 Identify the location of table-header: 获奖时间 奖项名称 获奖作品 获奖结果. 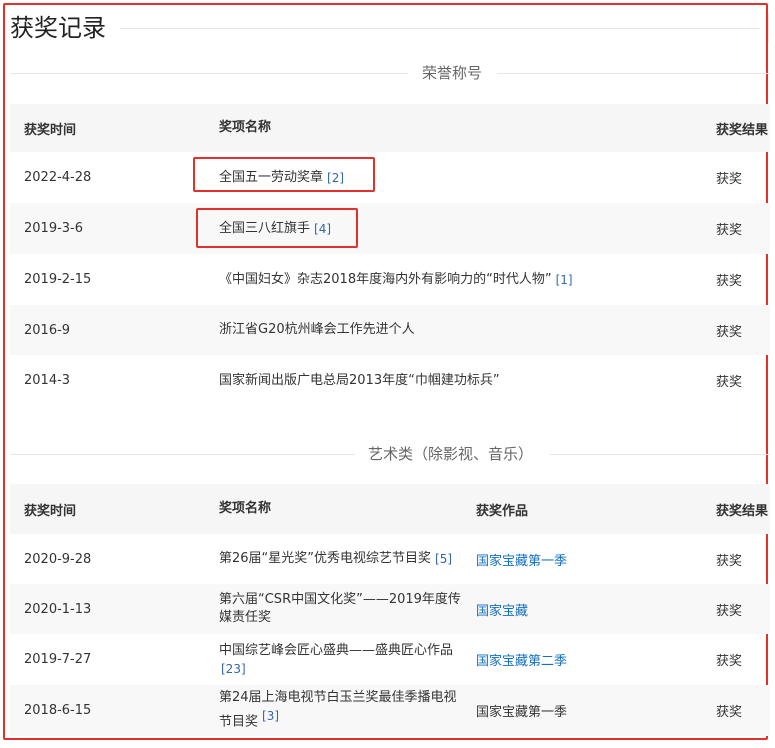
(390, 509).